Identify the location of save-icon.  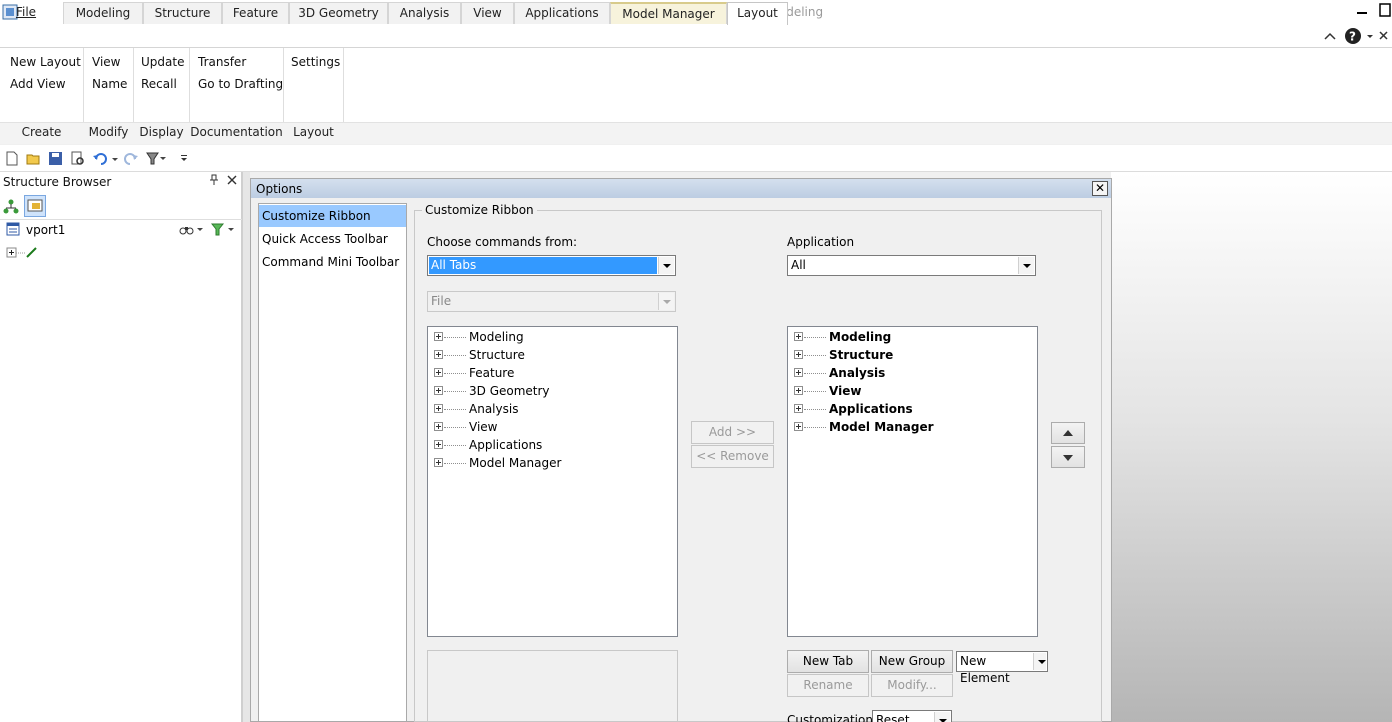
(55, 158).